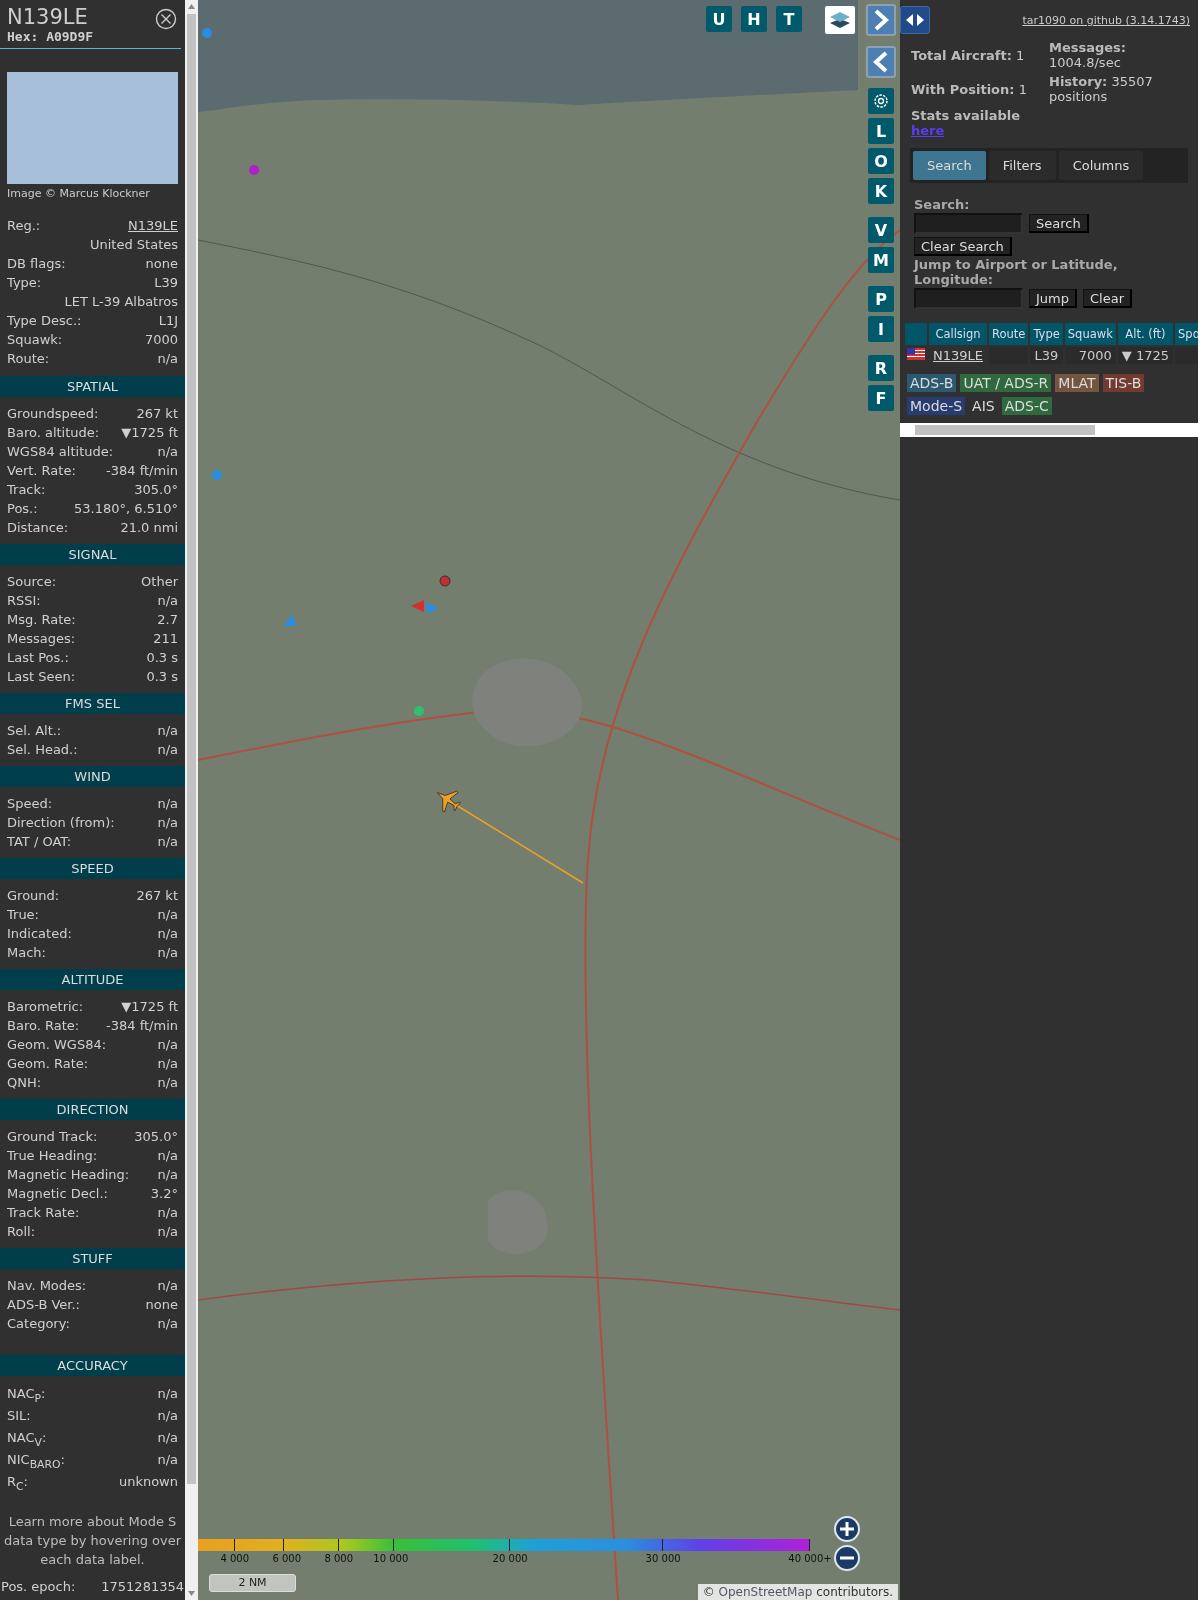 This screenshot has height=1600, width=1200. I want to click on hex-code: Hex: A09D9F, so click(50, 36).